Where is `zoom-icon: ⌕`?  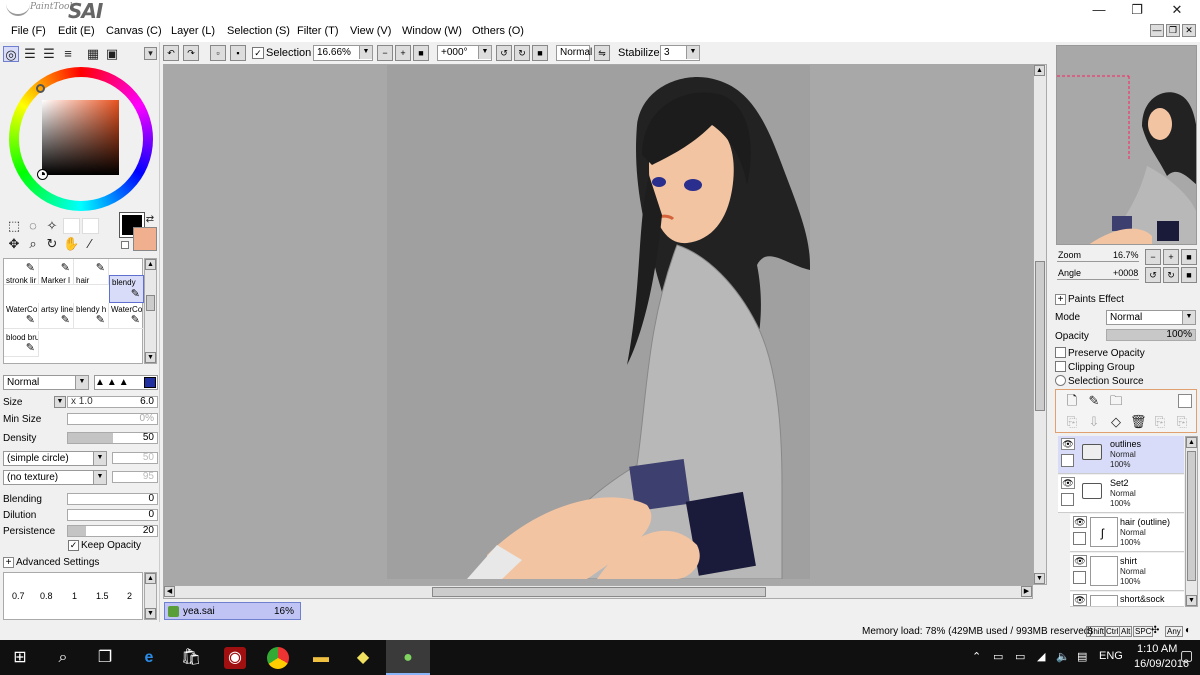
zoom-icon: ⌕ is located at coordinates (33, 244).